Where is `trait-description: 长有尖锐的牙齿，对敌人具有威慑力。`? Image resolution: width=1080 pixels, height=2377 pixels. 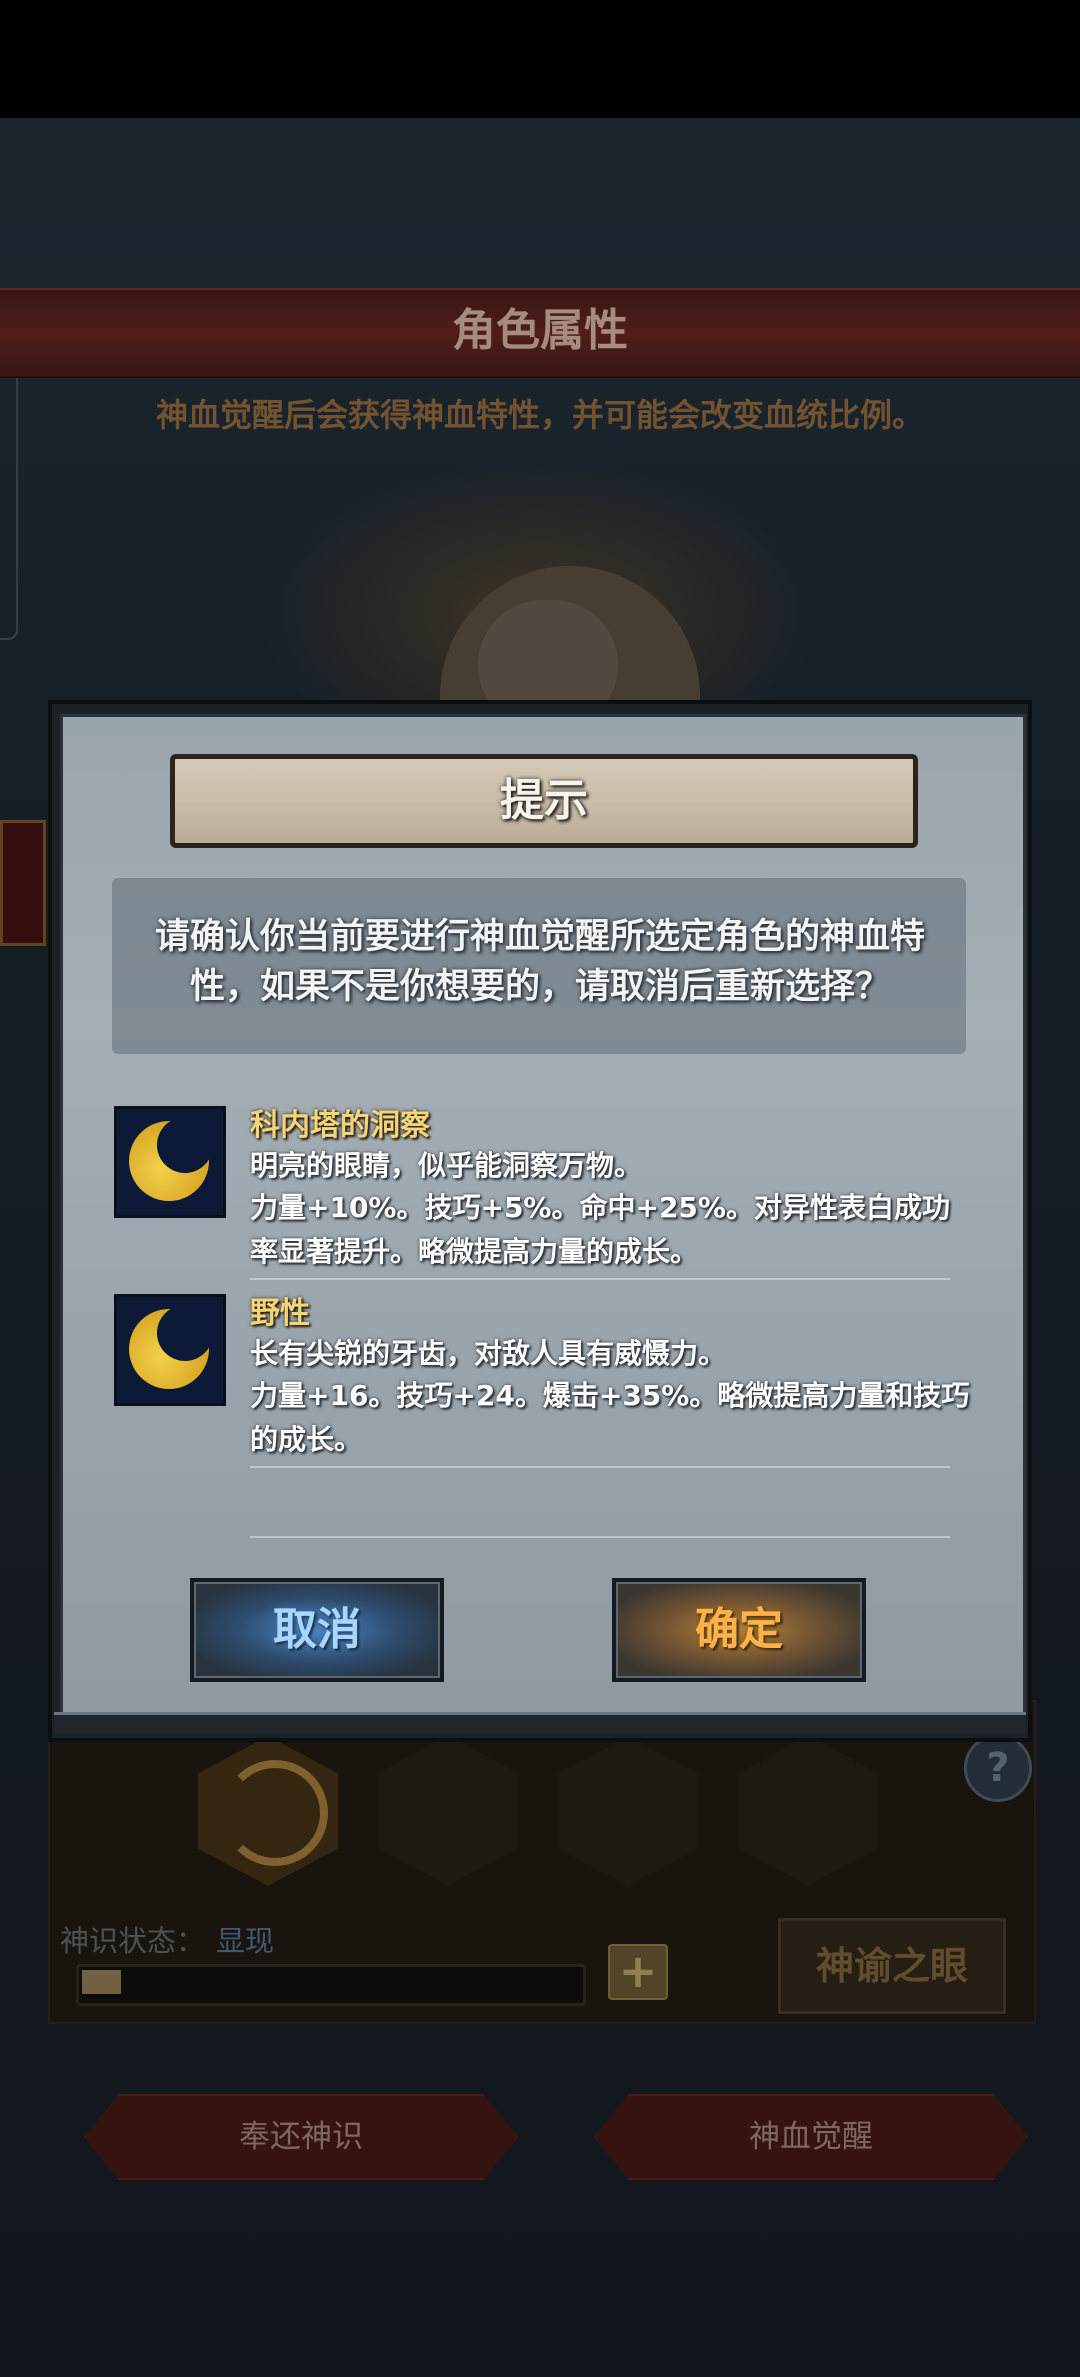 trait-description: 长有尖锐的牙齿，对敌人具有威慑力。 is located at coordinates (488, 1353).